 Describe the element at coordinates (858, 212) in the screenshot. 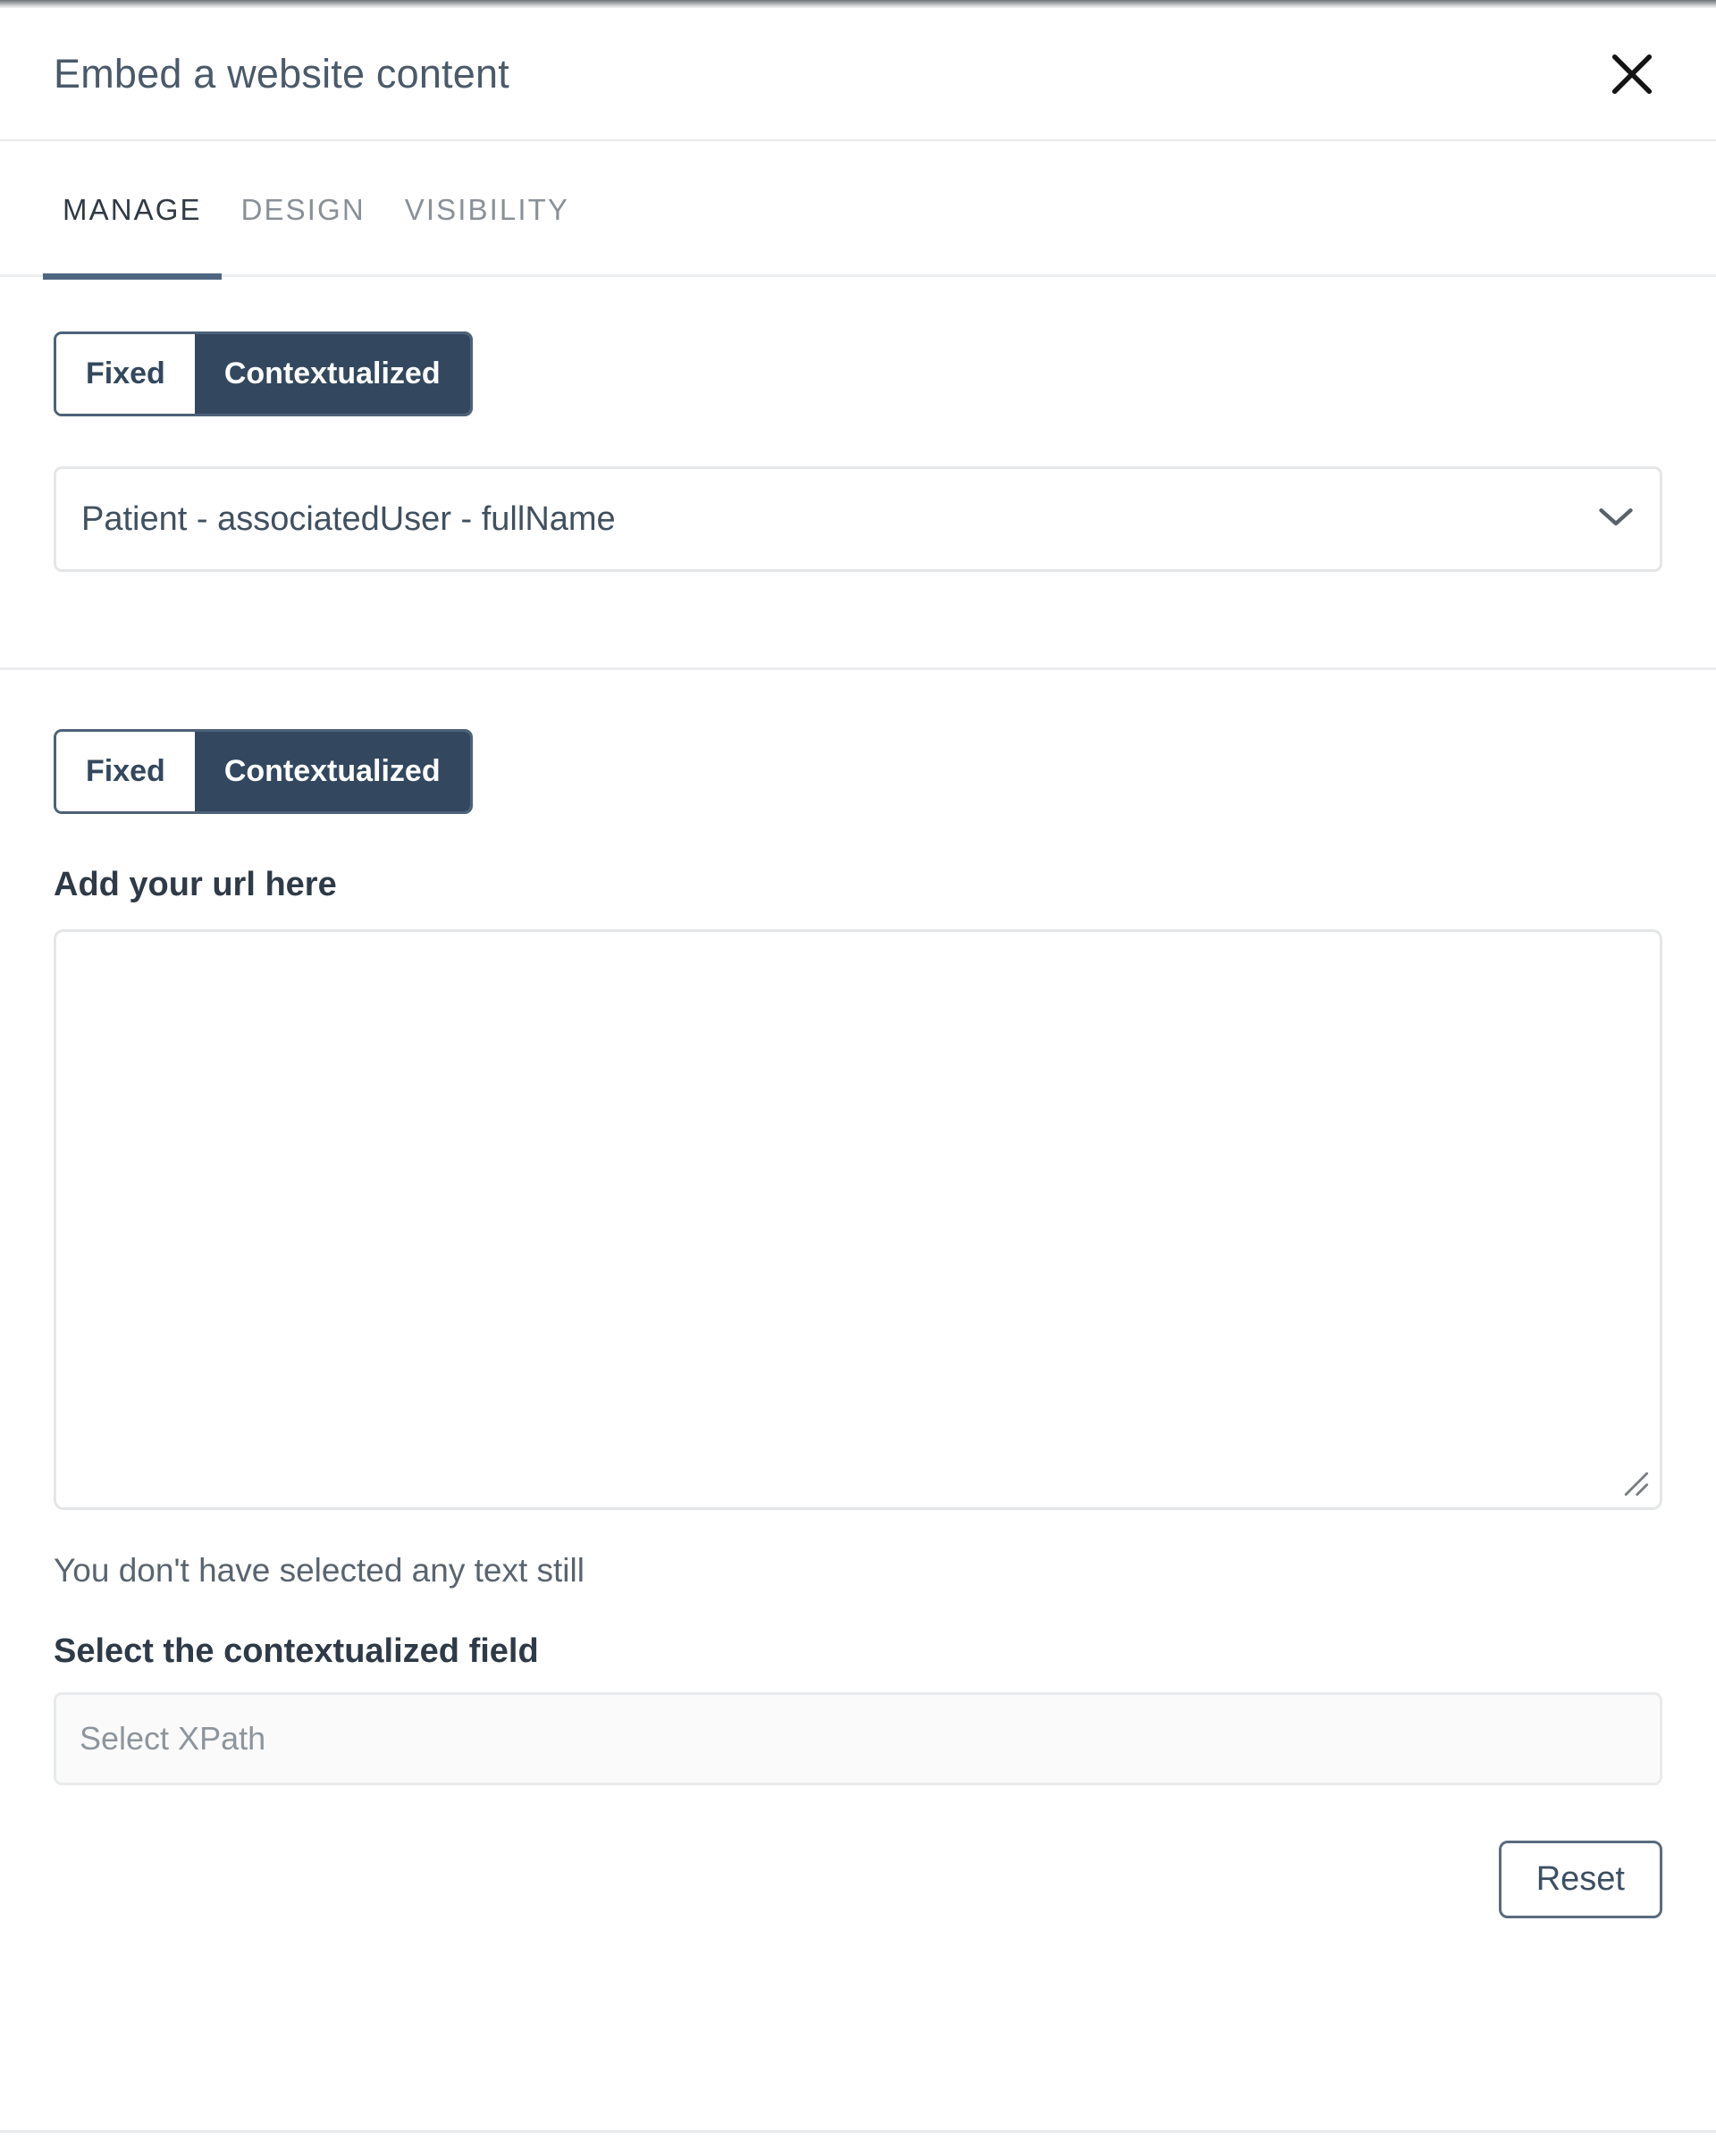

I see `tab-bar: MANAGE DESIGN VISIBILITY` at that location.